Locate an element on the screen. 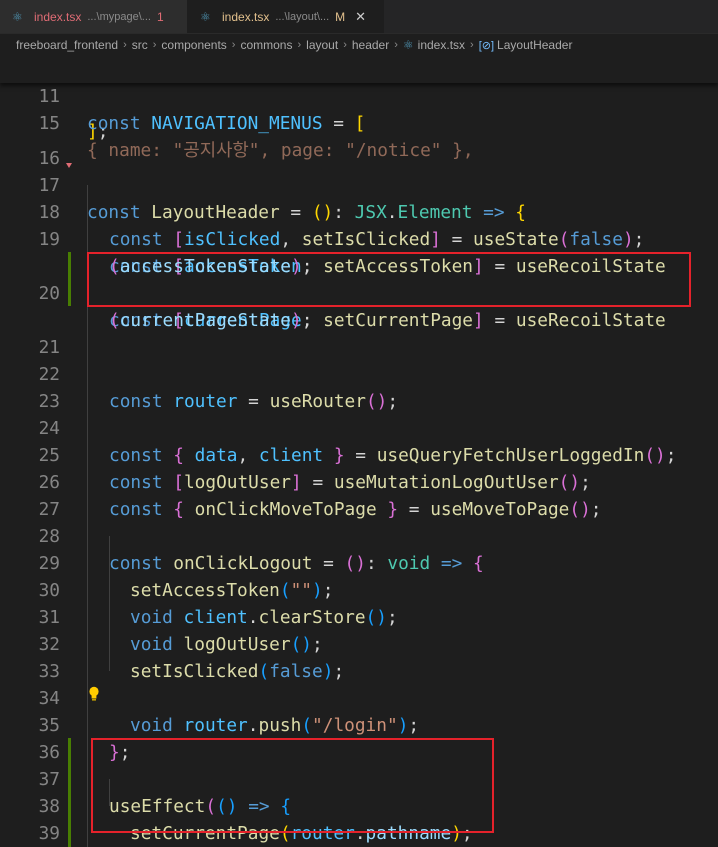 This screenshot has width=718, height=847. code-line: 30 void client.clearStore(); is located at coordinates (359, 589).